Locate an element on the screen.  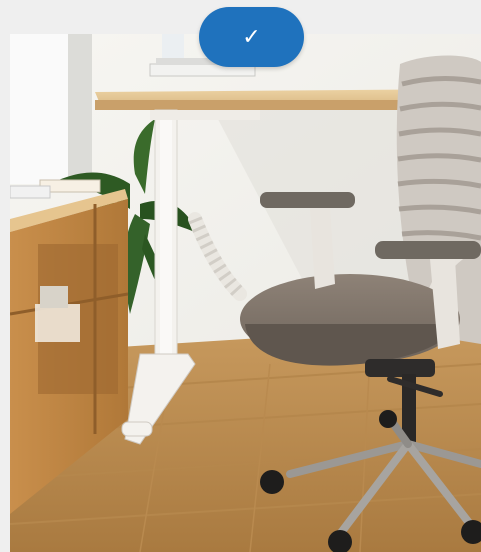
confirm-check-button: ✓ is located at coordinates (251, 37).